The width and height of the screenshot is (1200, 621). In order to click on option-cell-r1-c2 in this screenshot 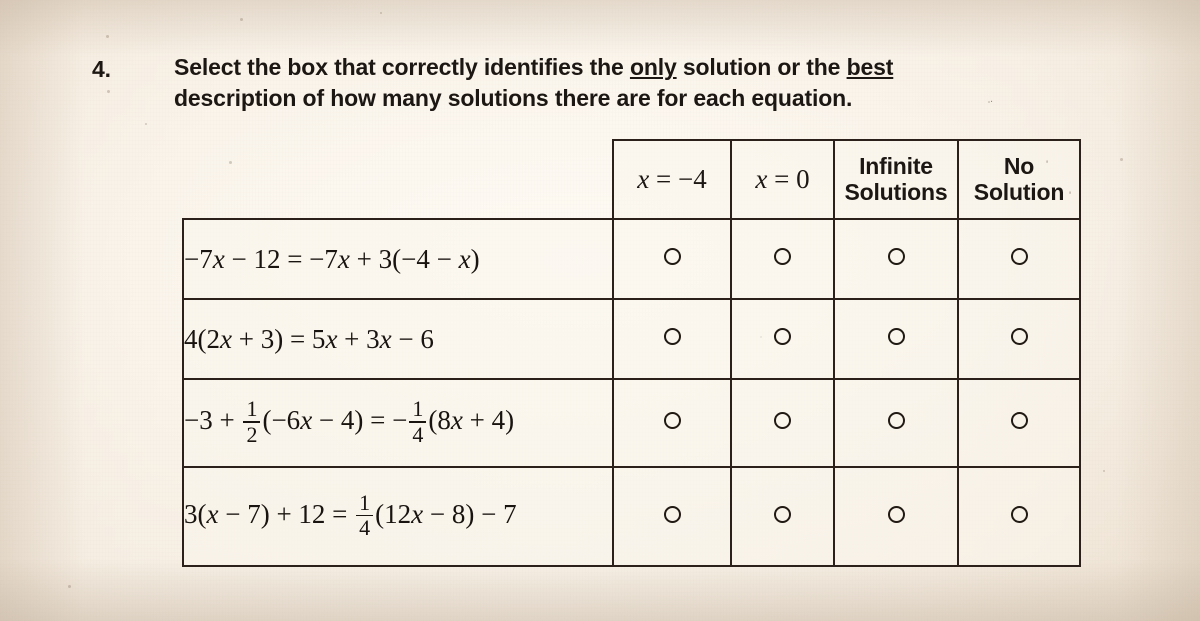, I will do `click(782, 259)`.